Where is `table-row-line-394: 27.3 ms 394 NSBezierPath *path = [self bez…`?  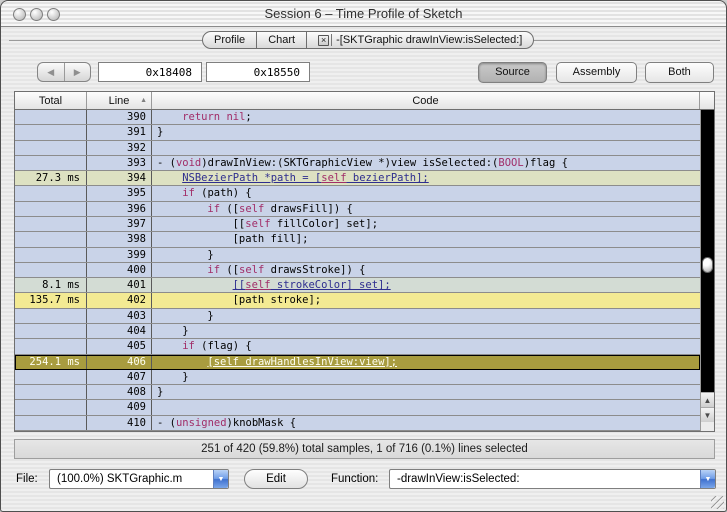 table-row-line-394: 27.3 ms 394 NSBezierPath *path = [self bez… is located at coordinates (357, 179).